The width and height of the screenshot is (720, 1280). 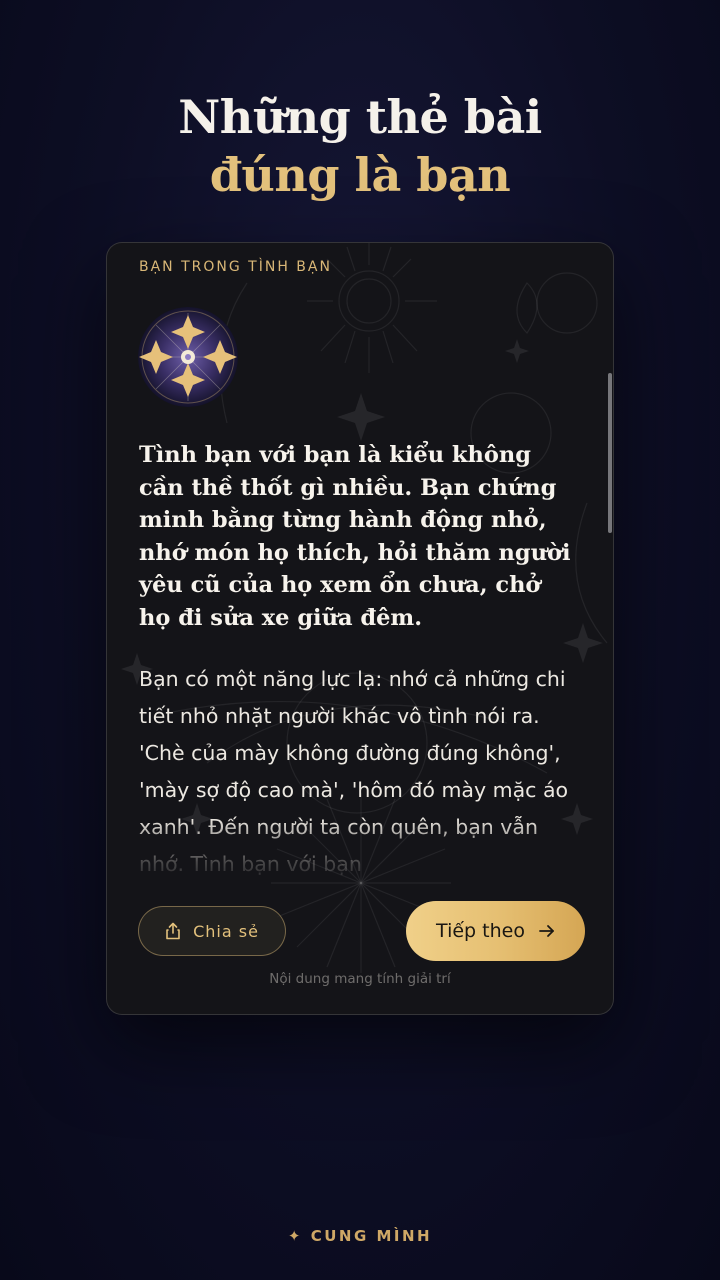 What do you see at coordinates (188, 357) in the screenshot?
I see `tarot-star-emblem-icon` at bounding box center [188, 357].